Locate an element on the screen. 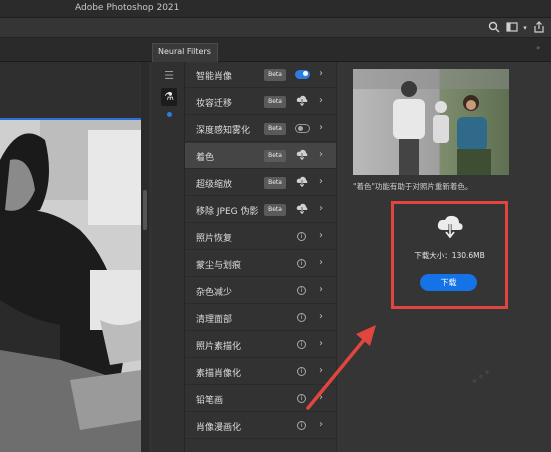  panel-tab-strip: Neural Filters » is located at coordinates (275, 50).